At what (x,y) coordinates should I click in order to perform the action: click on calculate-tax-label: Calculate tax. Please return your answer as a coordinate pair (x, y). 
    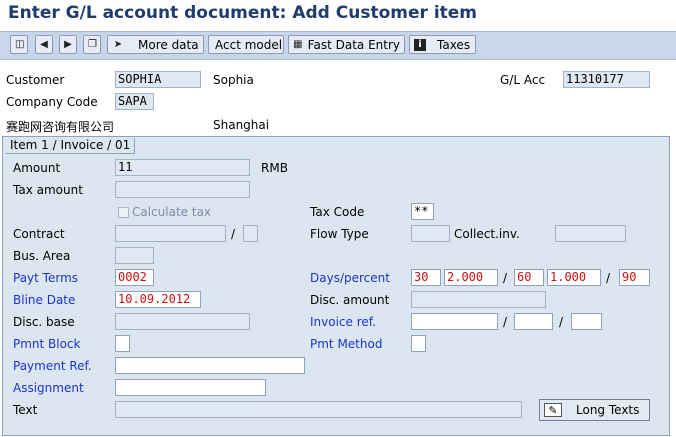
    Looking at the image, I should click on (172, 212).